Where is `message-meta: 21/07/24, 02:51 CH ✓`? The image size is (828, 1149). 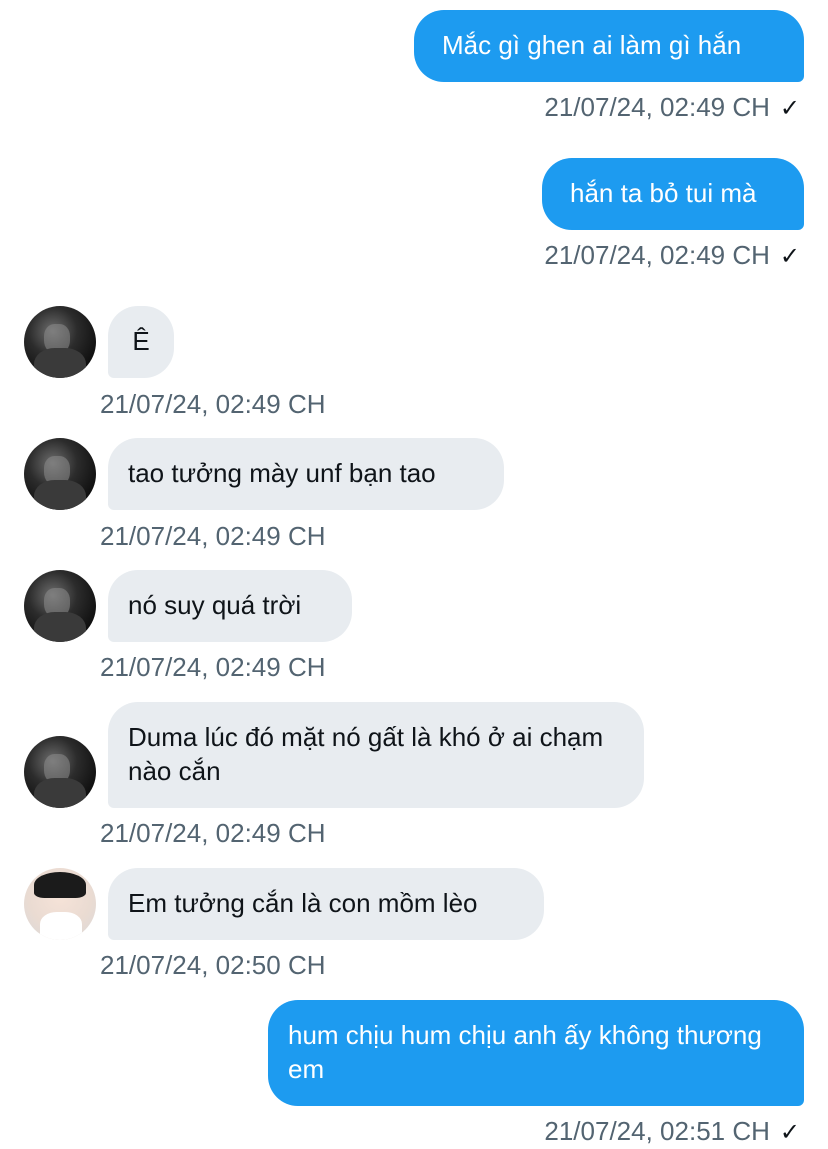
message-meta: 21/07/24, 02:51 CH ✓ is located at coordinates (672, 1132).